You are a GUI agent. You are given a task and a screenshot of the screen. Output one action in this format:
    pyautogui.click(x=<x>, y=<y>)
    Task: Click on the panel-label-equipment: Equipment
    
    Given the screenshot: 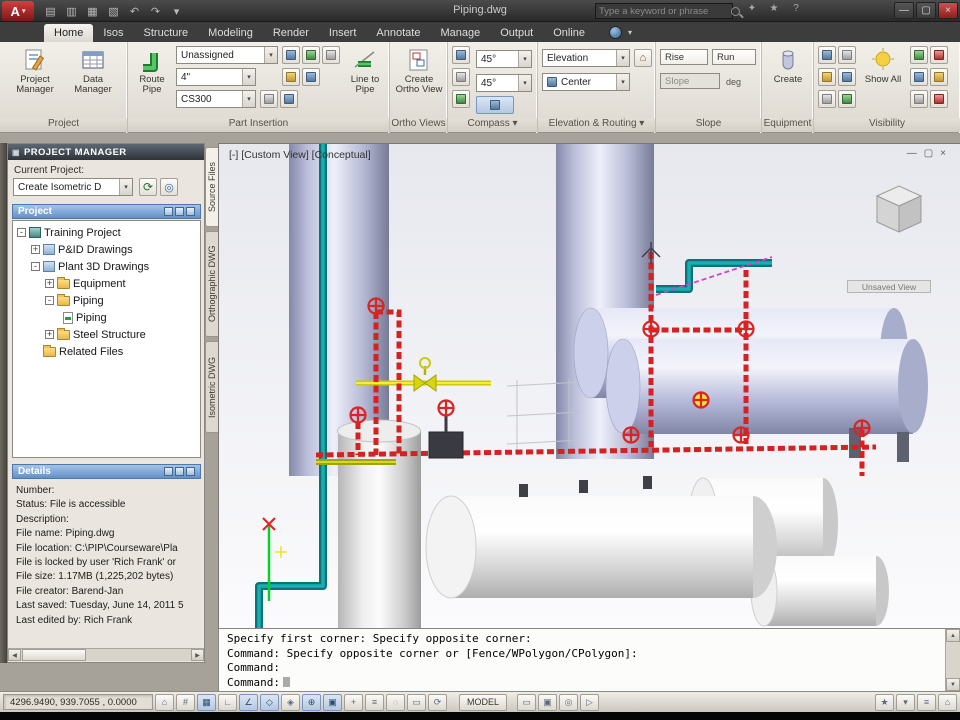 What is the action you would take?
    pyautogui.click(x=787, y=125)
    